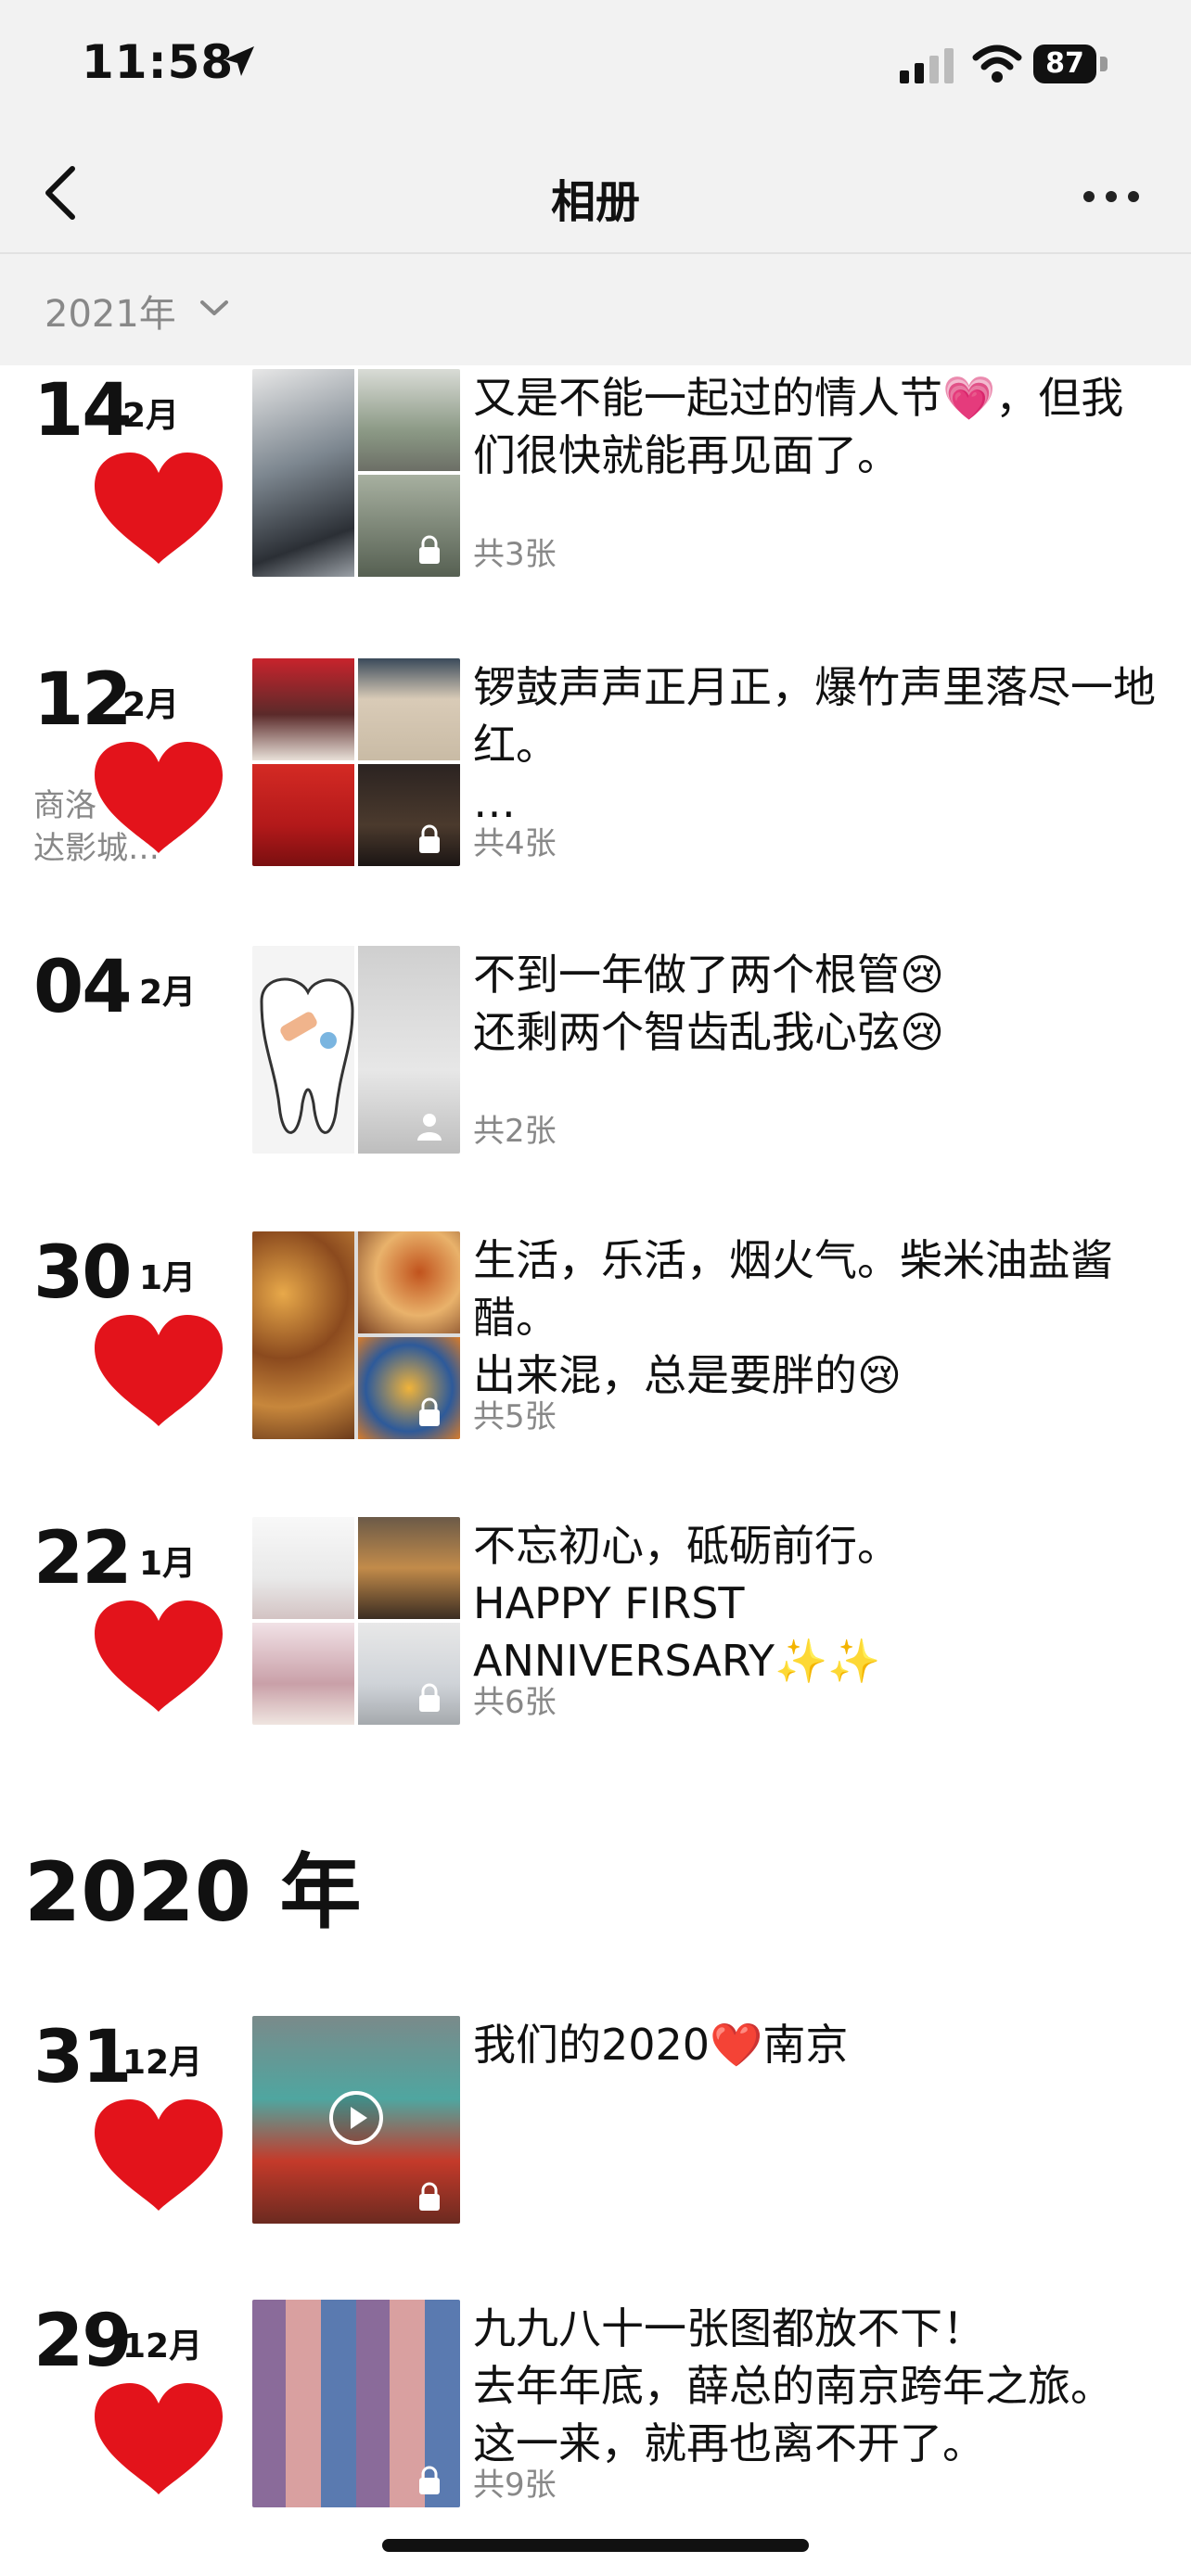 The height and width of the screenshot is (2576, 1191). I want to click on year-heading: 2020 年, so click(193, 1892).